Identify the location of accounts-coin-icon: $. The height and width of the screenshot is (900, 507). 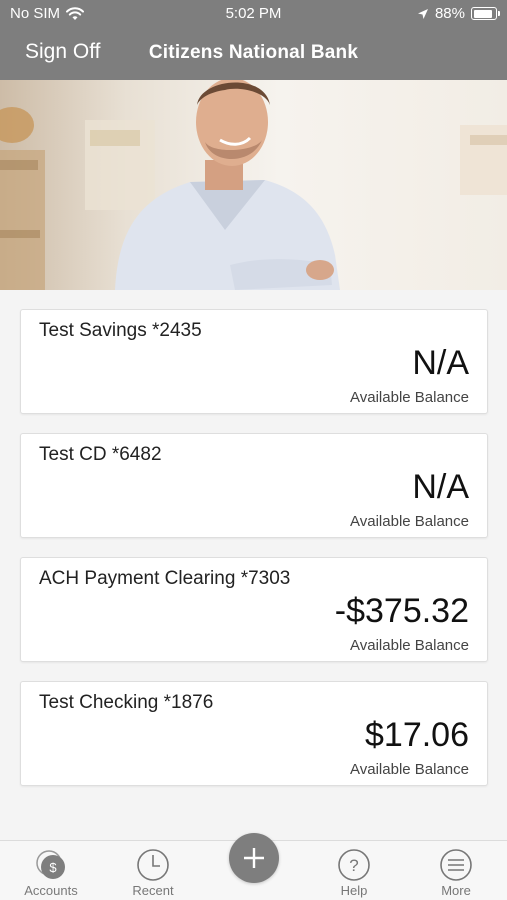
(50, 864).